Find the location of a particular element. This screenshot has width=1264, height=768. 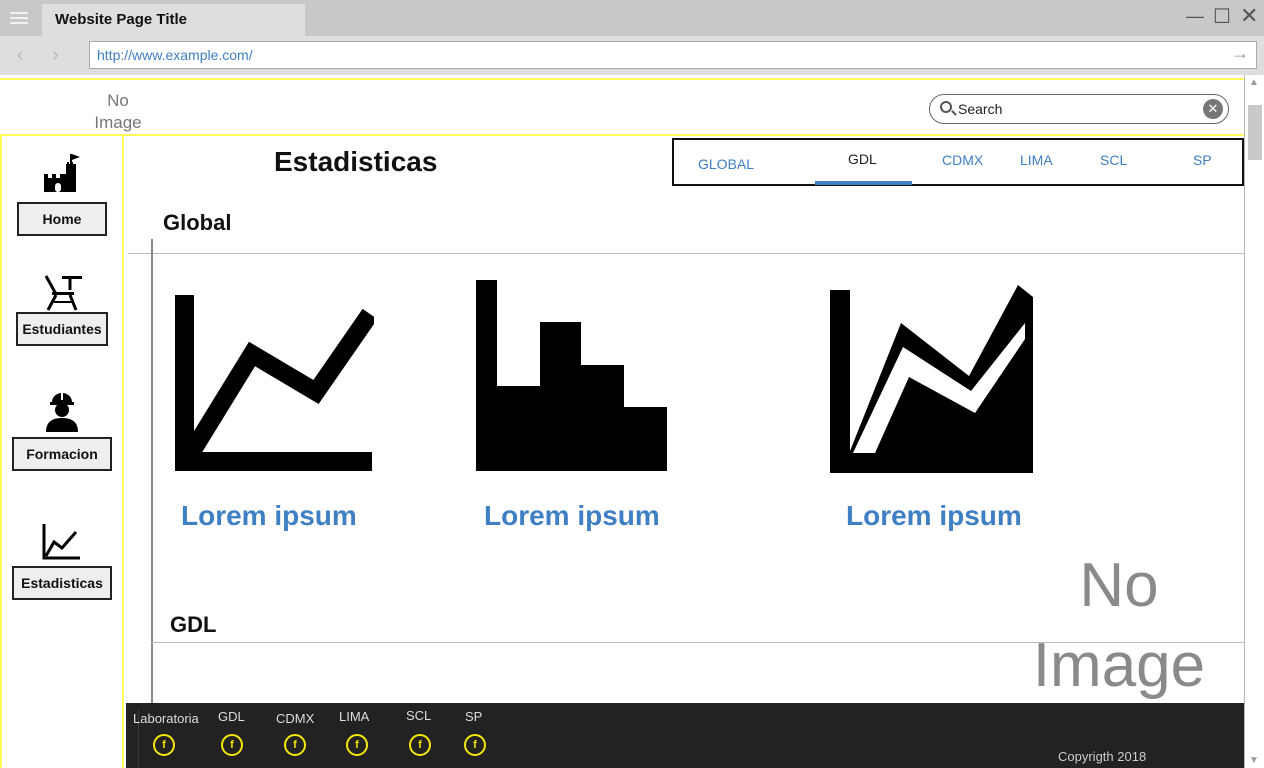

go-arrow-icon: → is located at coordinates (1240, 53).